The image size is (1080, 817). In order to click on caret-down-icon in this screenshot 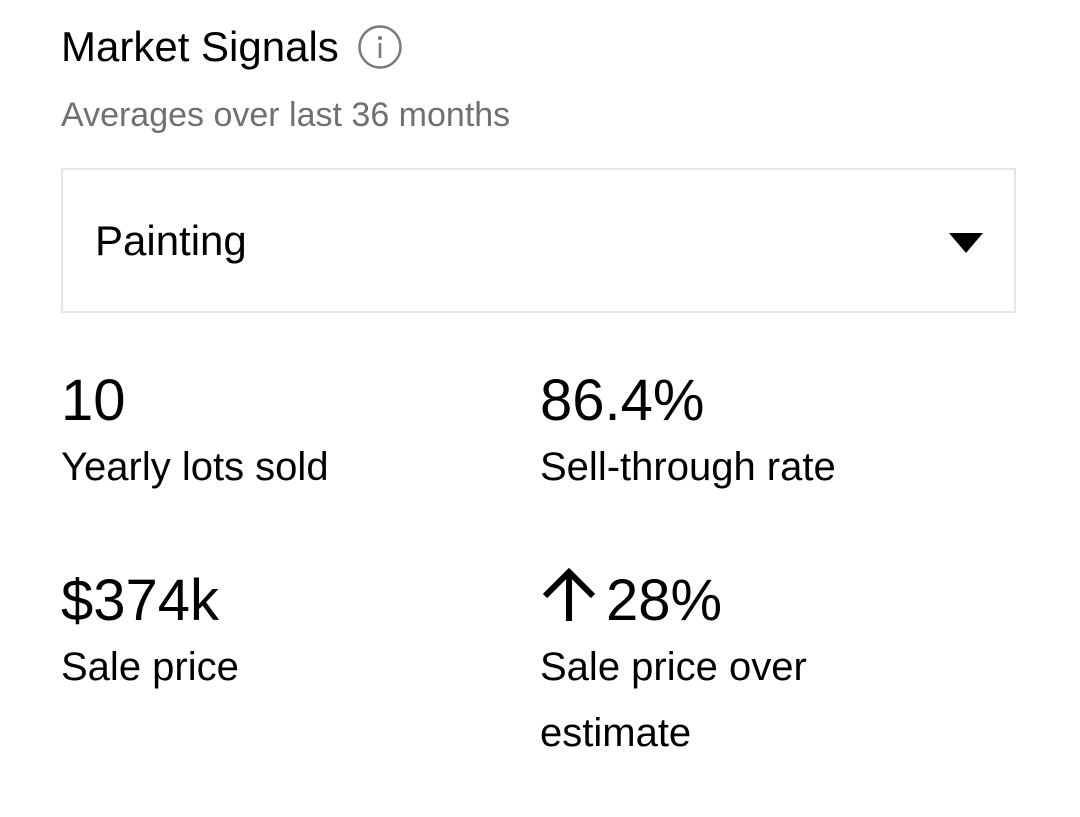, I will do `click(966, 243)`.